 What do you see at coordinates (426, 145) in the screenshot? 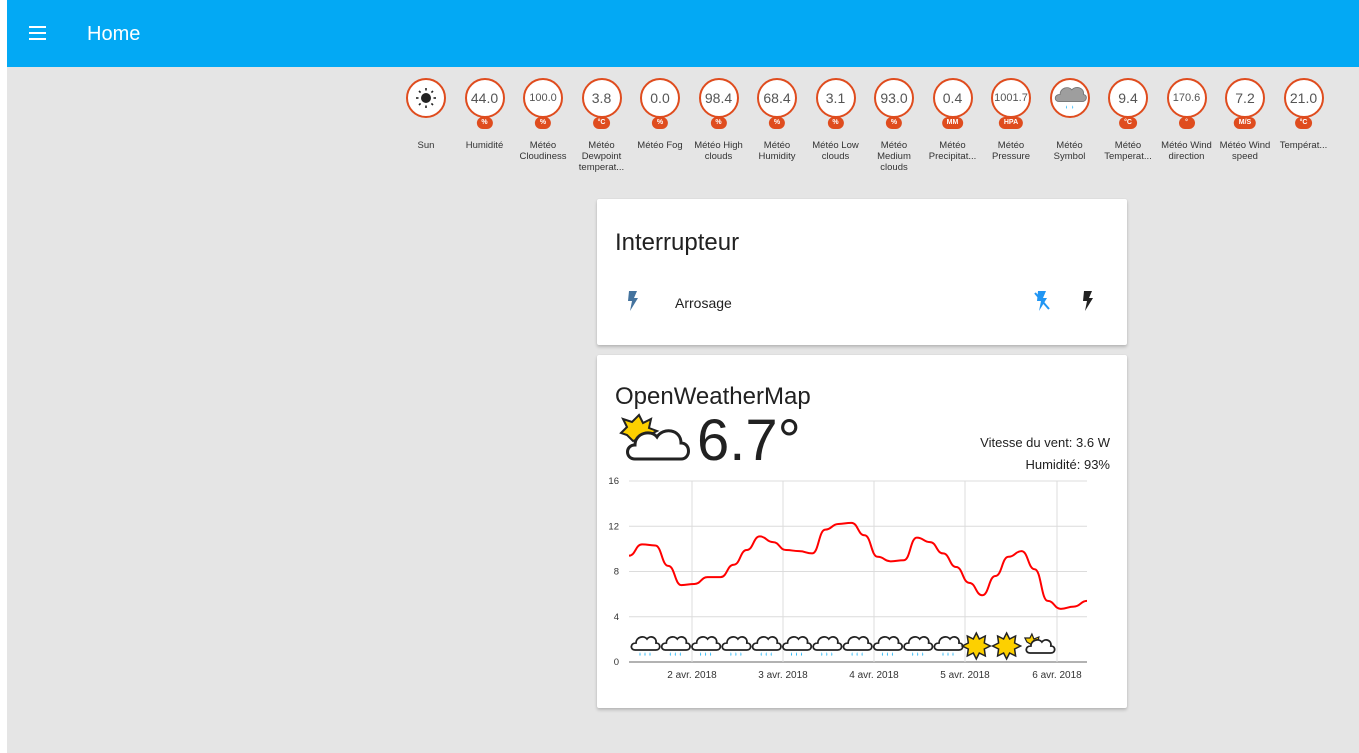
I see `badge-label: Sun` at bounding box center [426, 145].